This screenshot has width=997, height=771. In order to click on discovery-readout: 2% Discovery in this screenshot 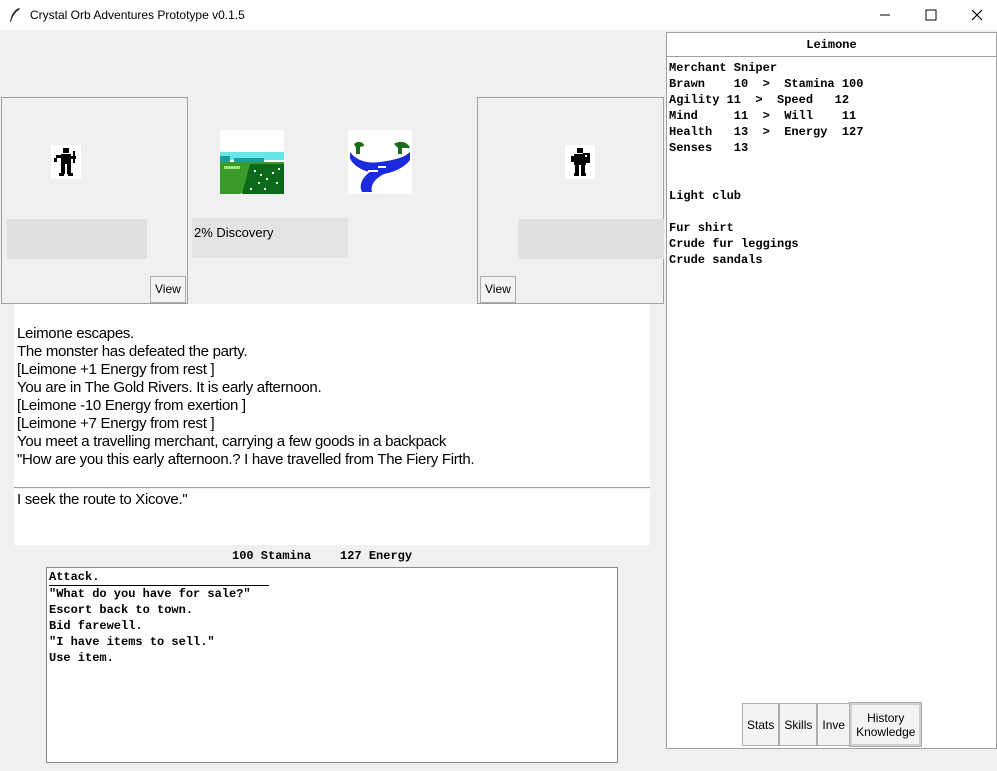, I will do `click(270, 238)`.